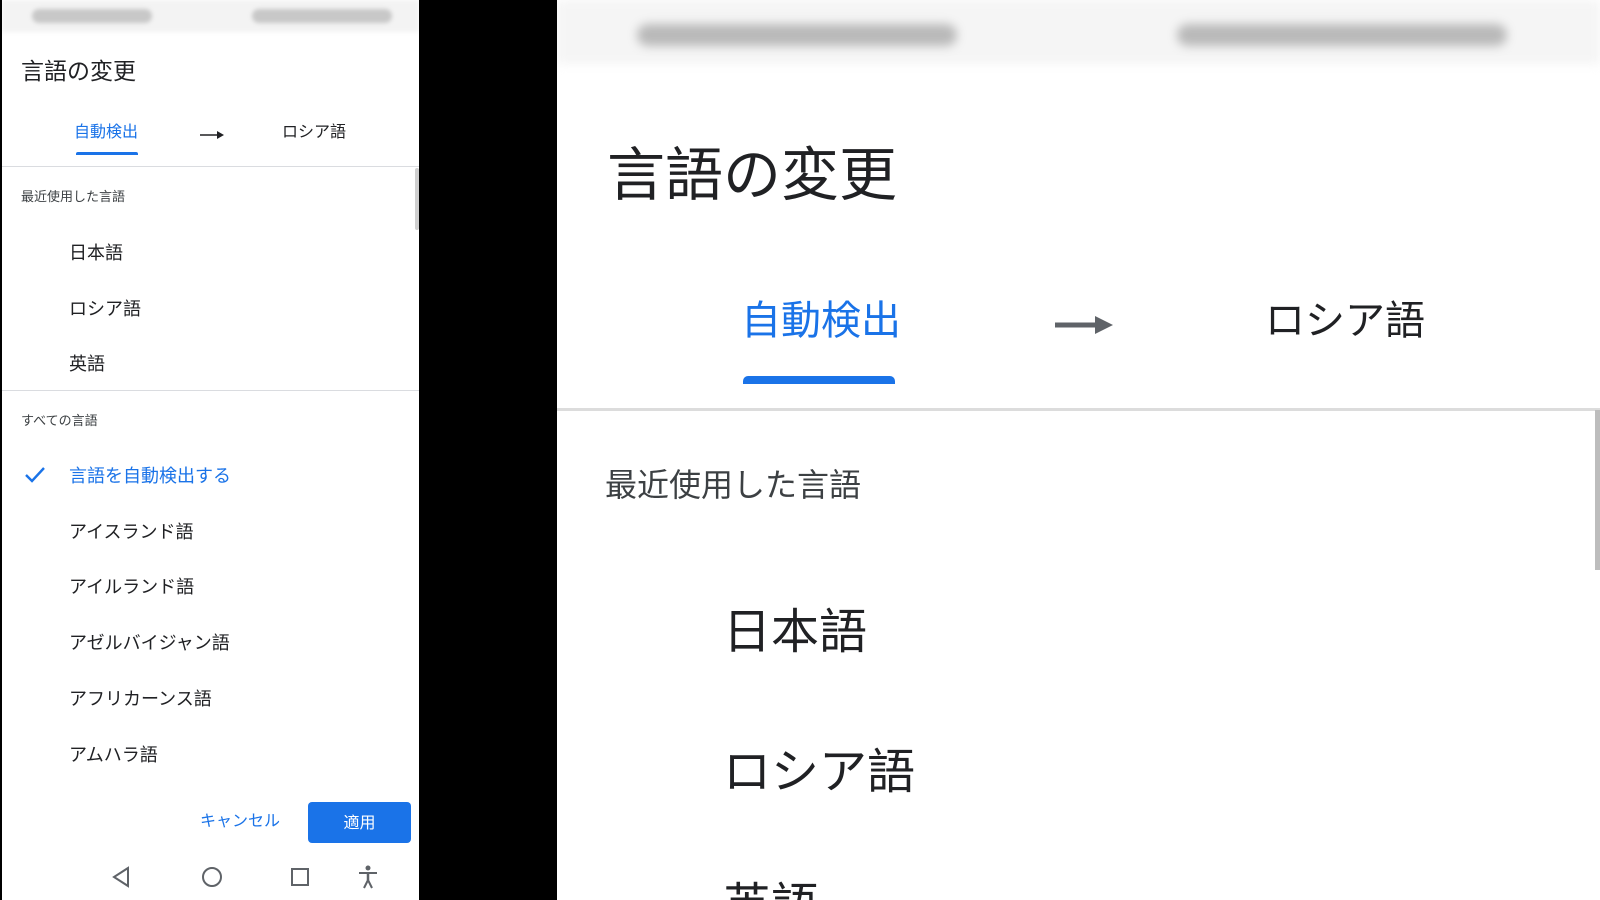  I want to click on zoomed-dialog-title: 言語の変更, so click(752, 175).